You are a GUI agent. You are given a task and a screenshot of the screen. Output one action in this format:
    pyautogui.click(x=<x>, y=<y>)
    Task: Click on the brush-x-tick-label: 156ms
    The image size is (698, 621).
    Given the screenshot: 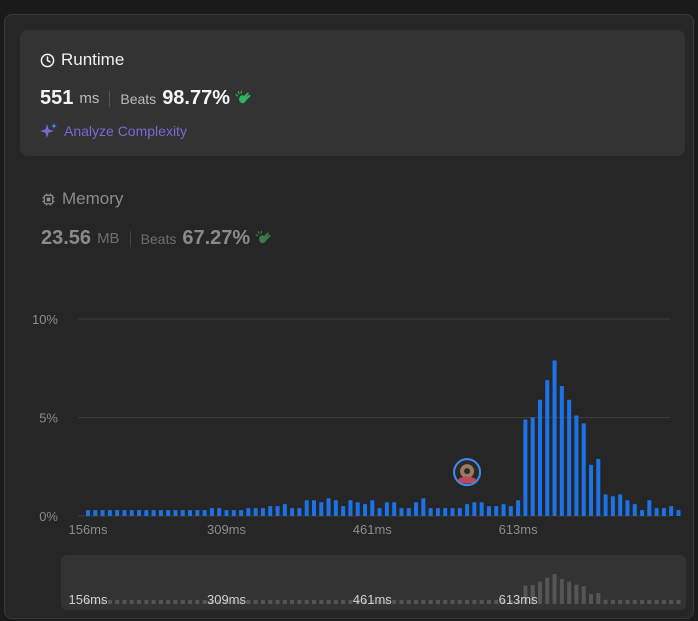 What is the action you would take?
    pyautogui.click(x=88, y=599)
    